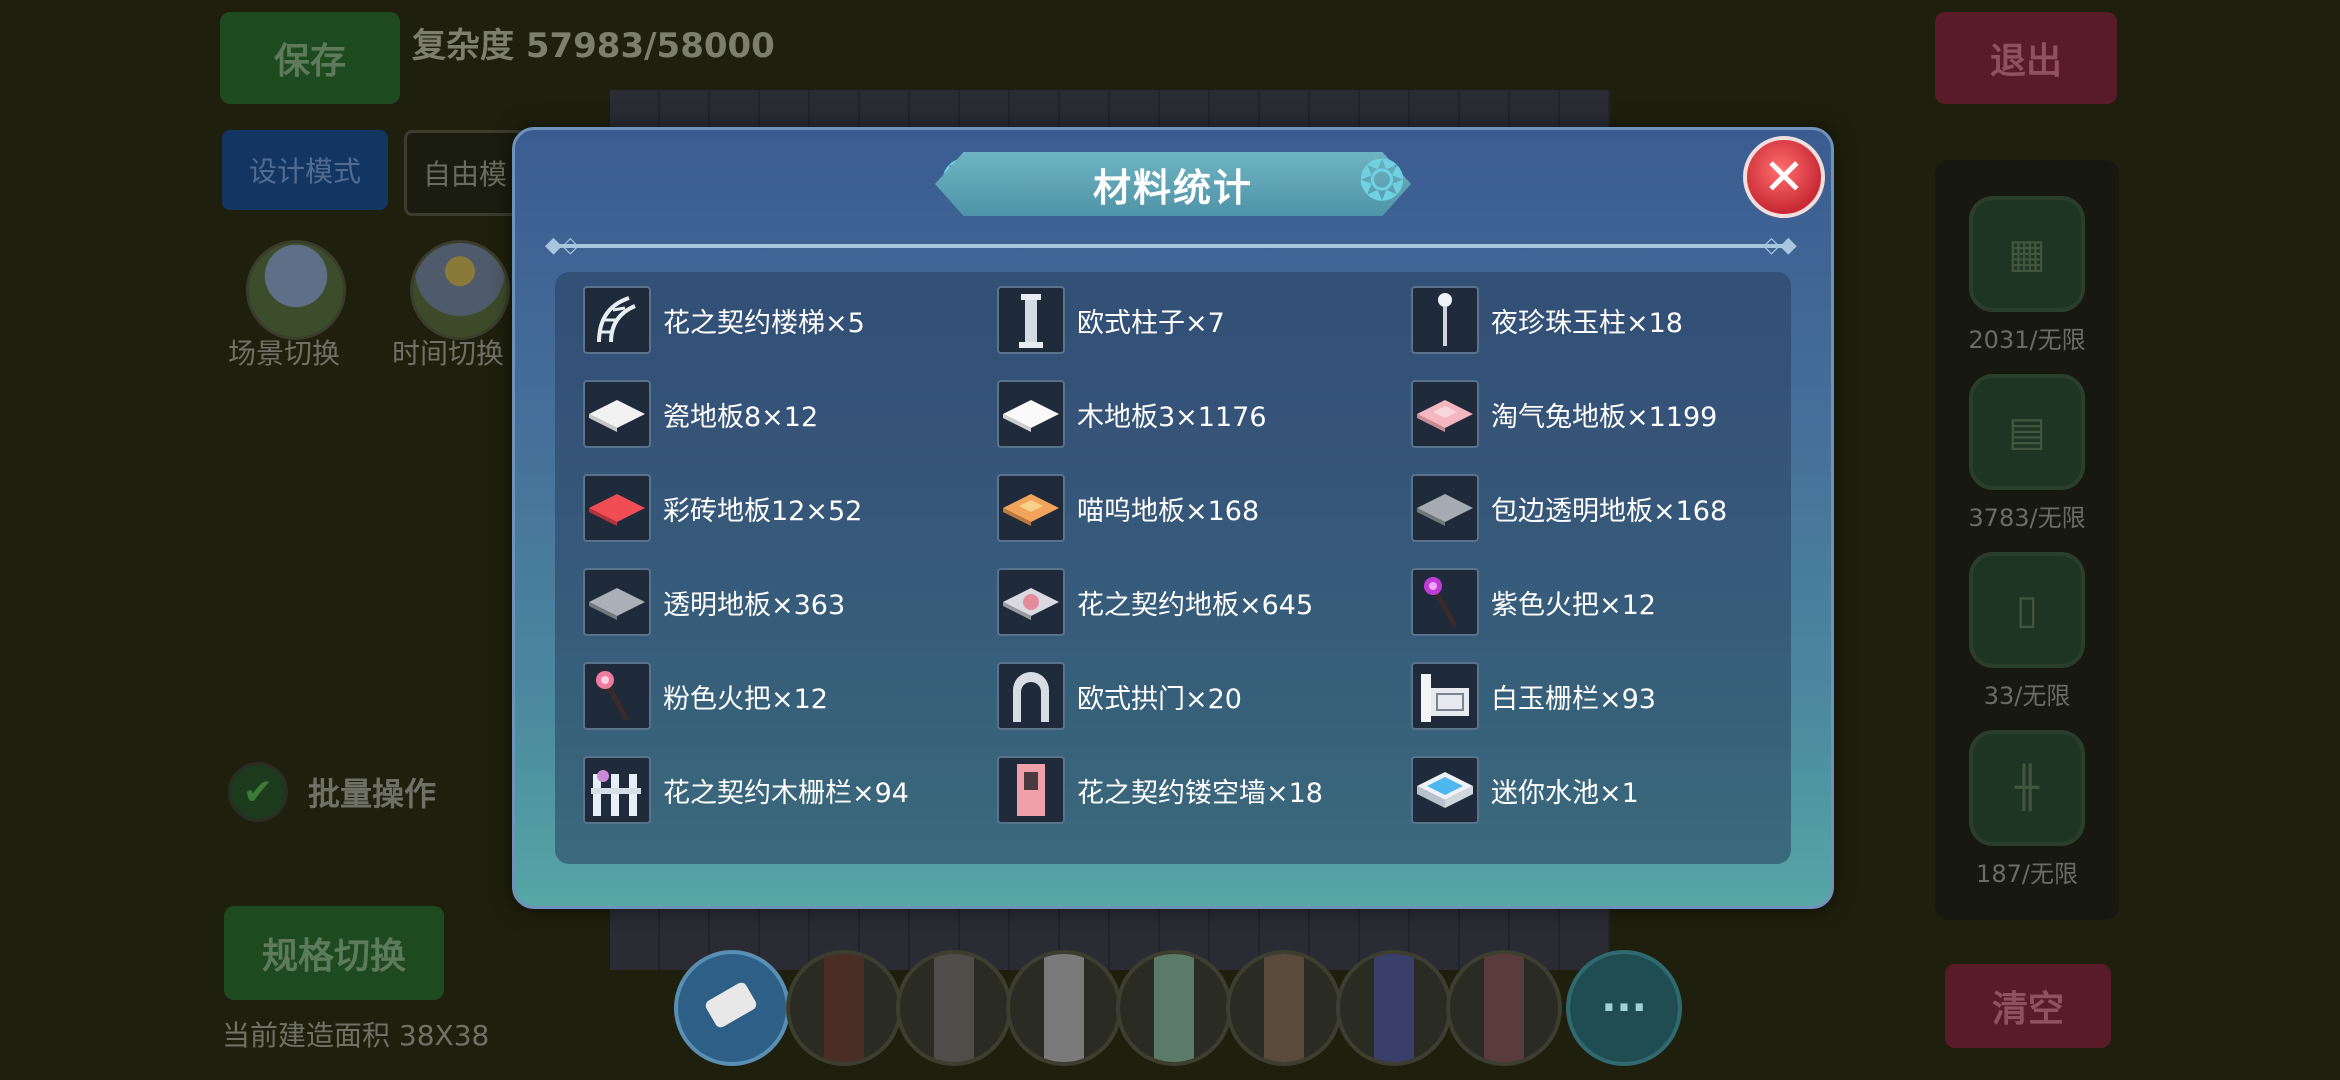 The image size is (2340, 1080). I want to click on material-label: 欧式拱门×20, so click(1159, 699).